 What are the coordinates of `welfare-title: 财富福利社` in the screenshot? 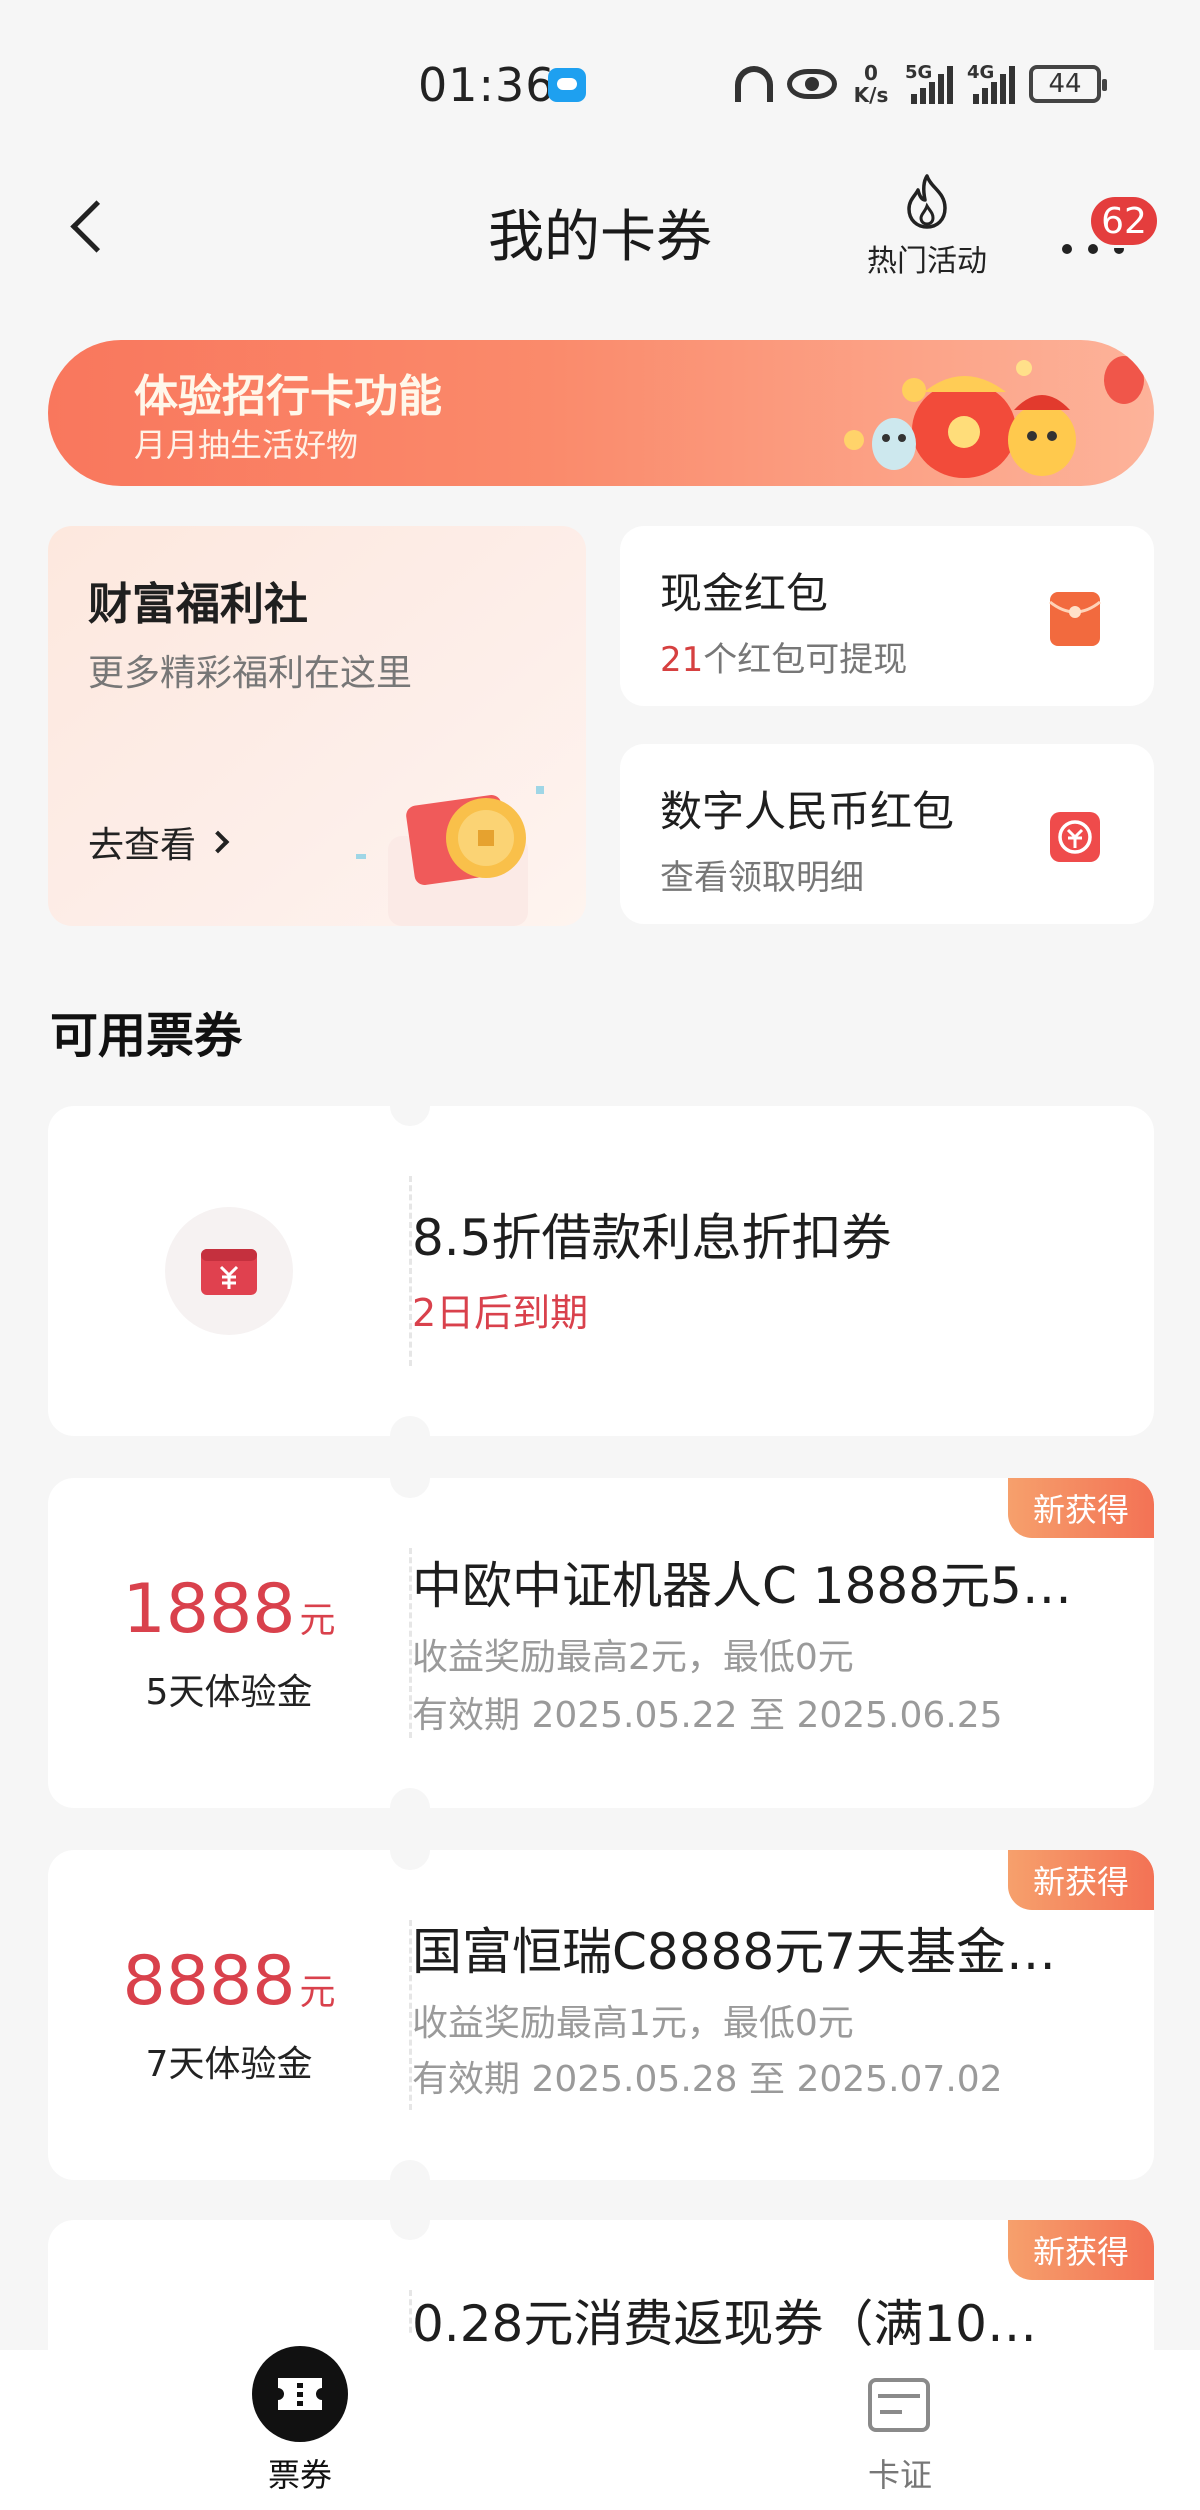 It's located at (198, 604).